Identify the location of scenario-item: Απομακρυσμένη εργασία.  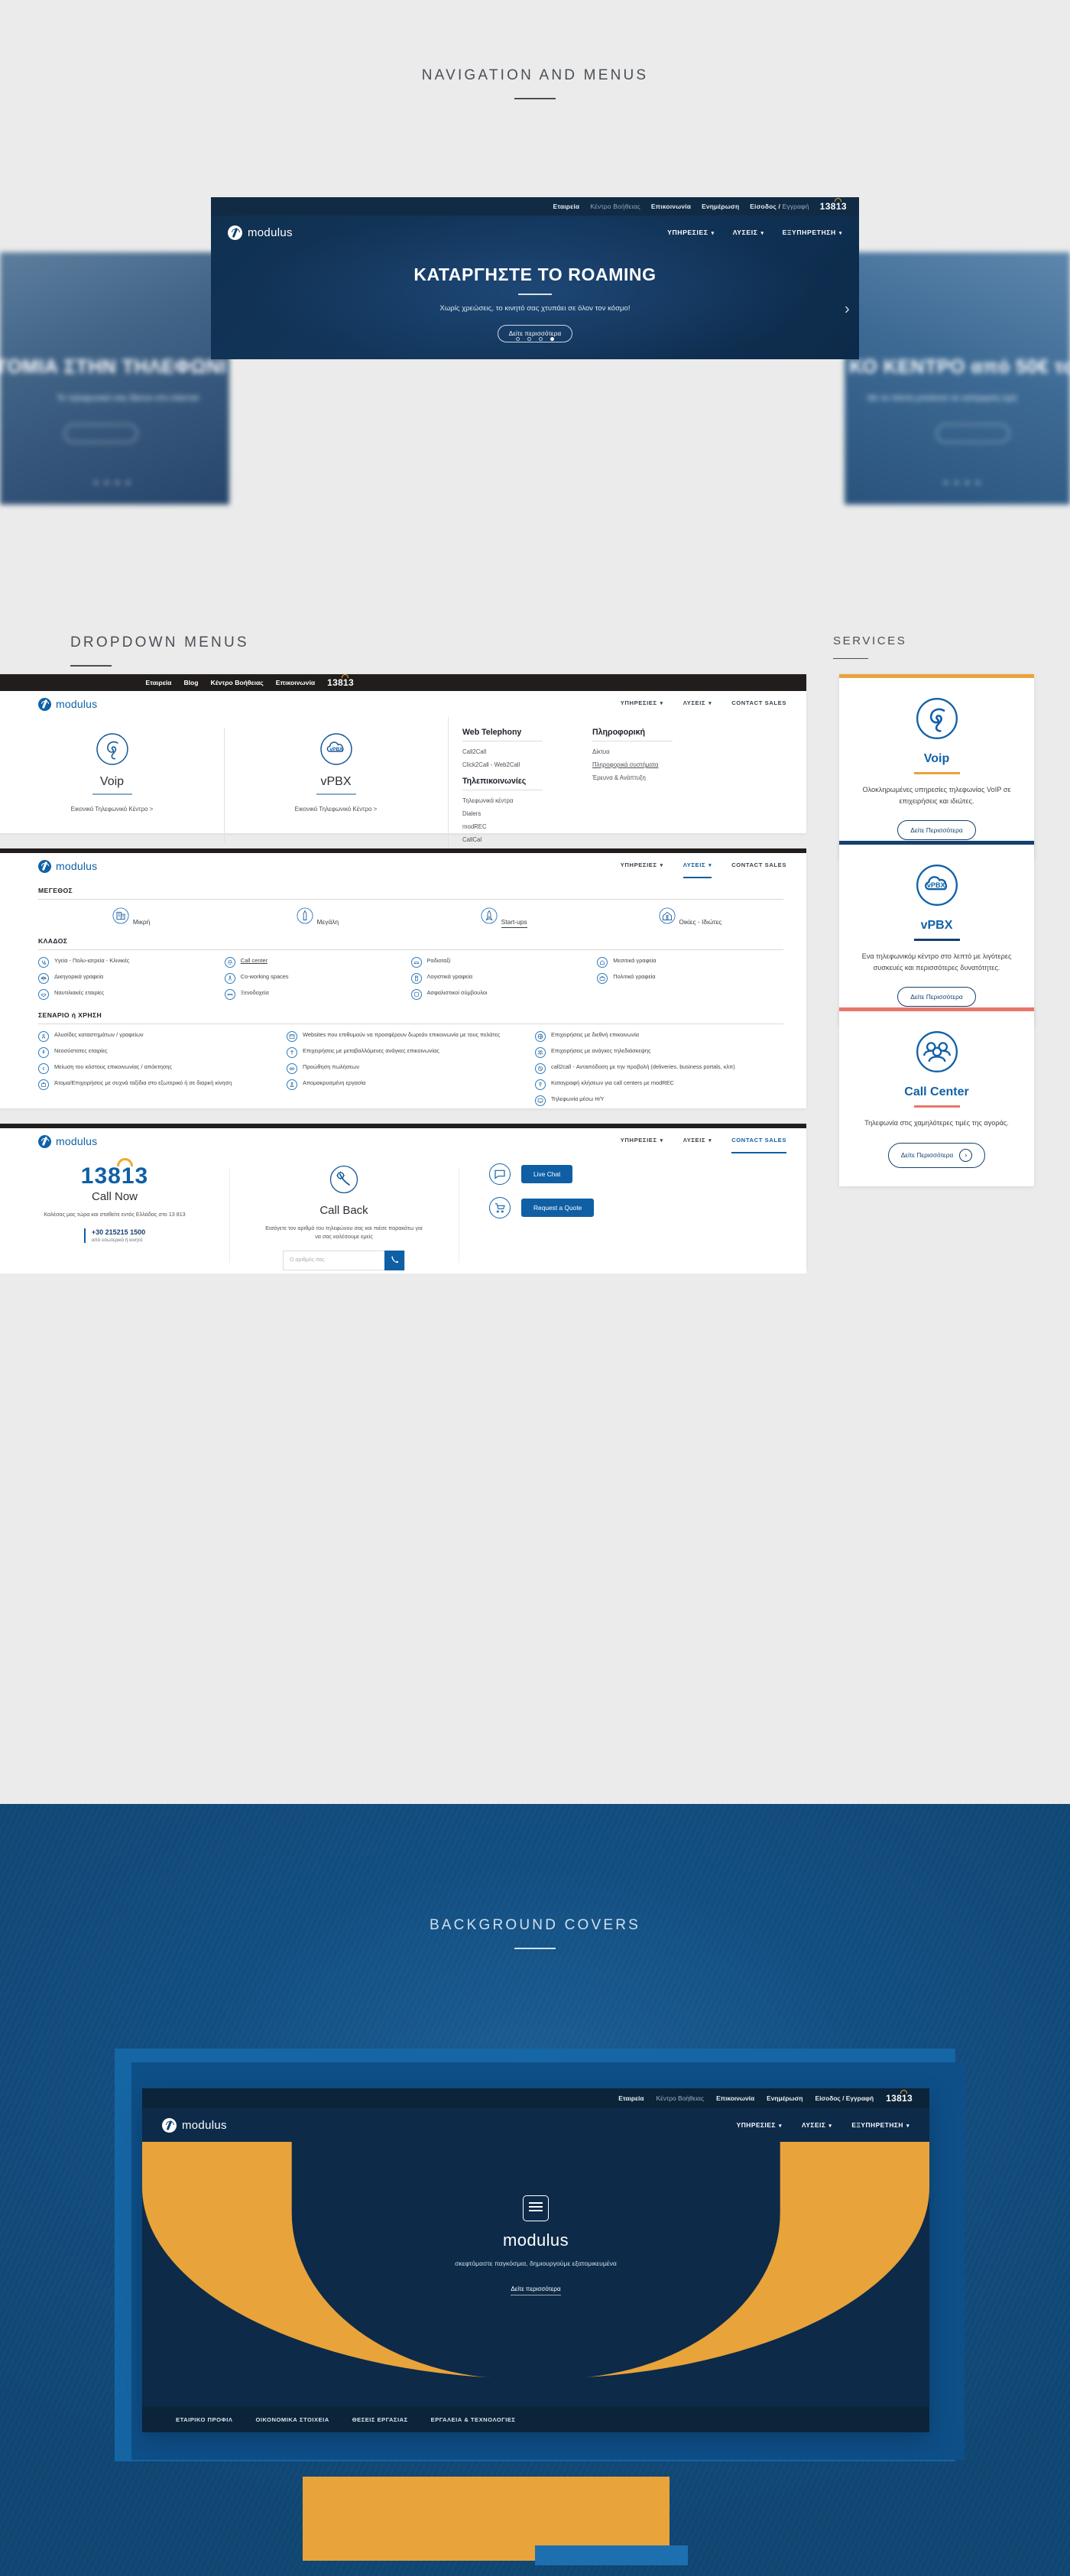
(406, 1084).